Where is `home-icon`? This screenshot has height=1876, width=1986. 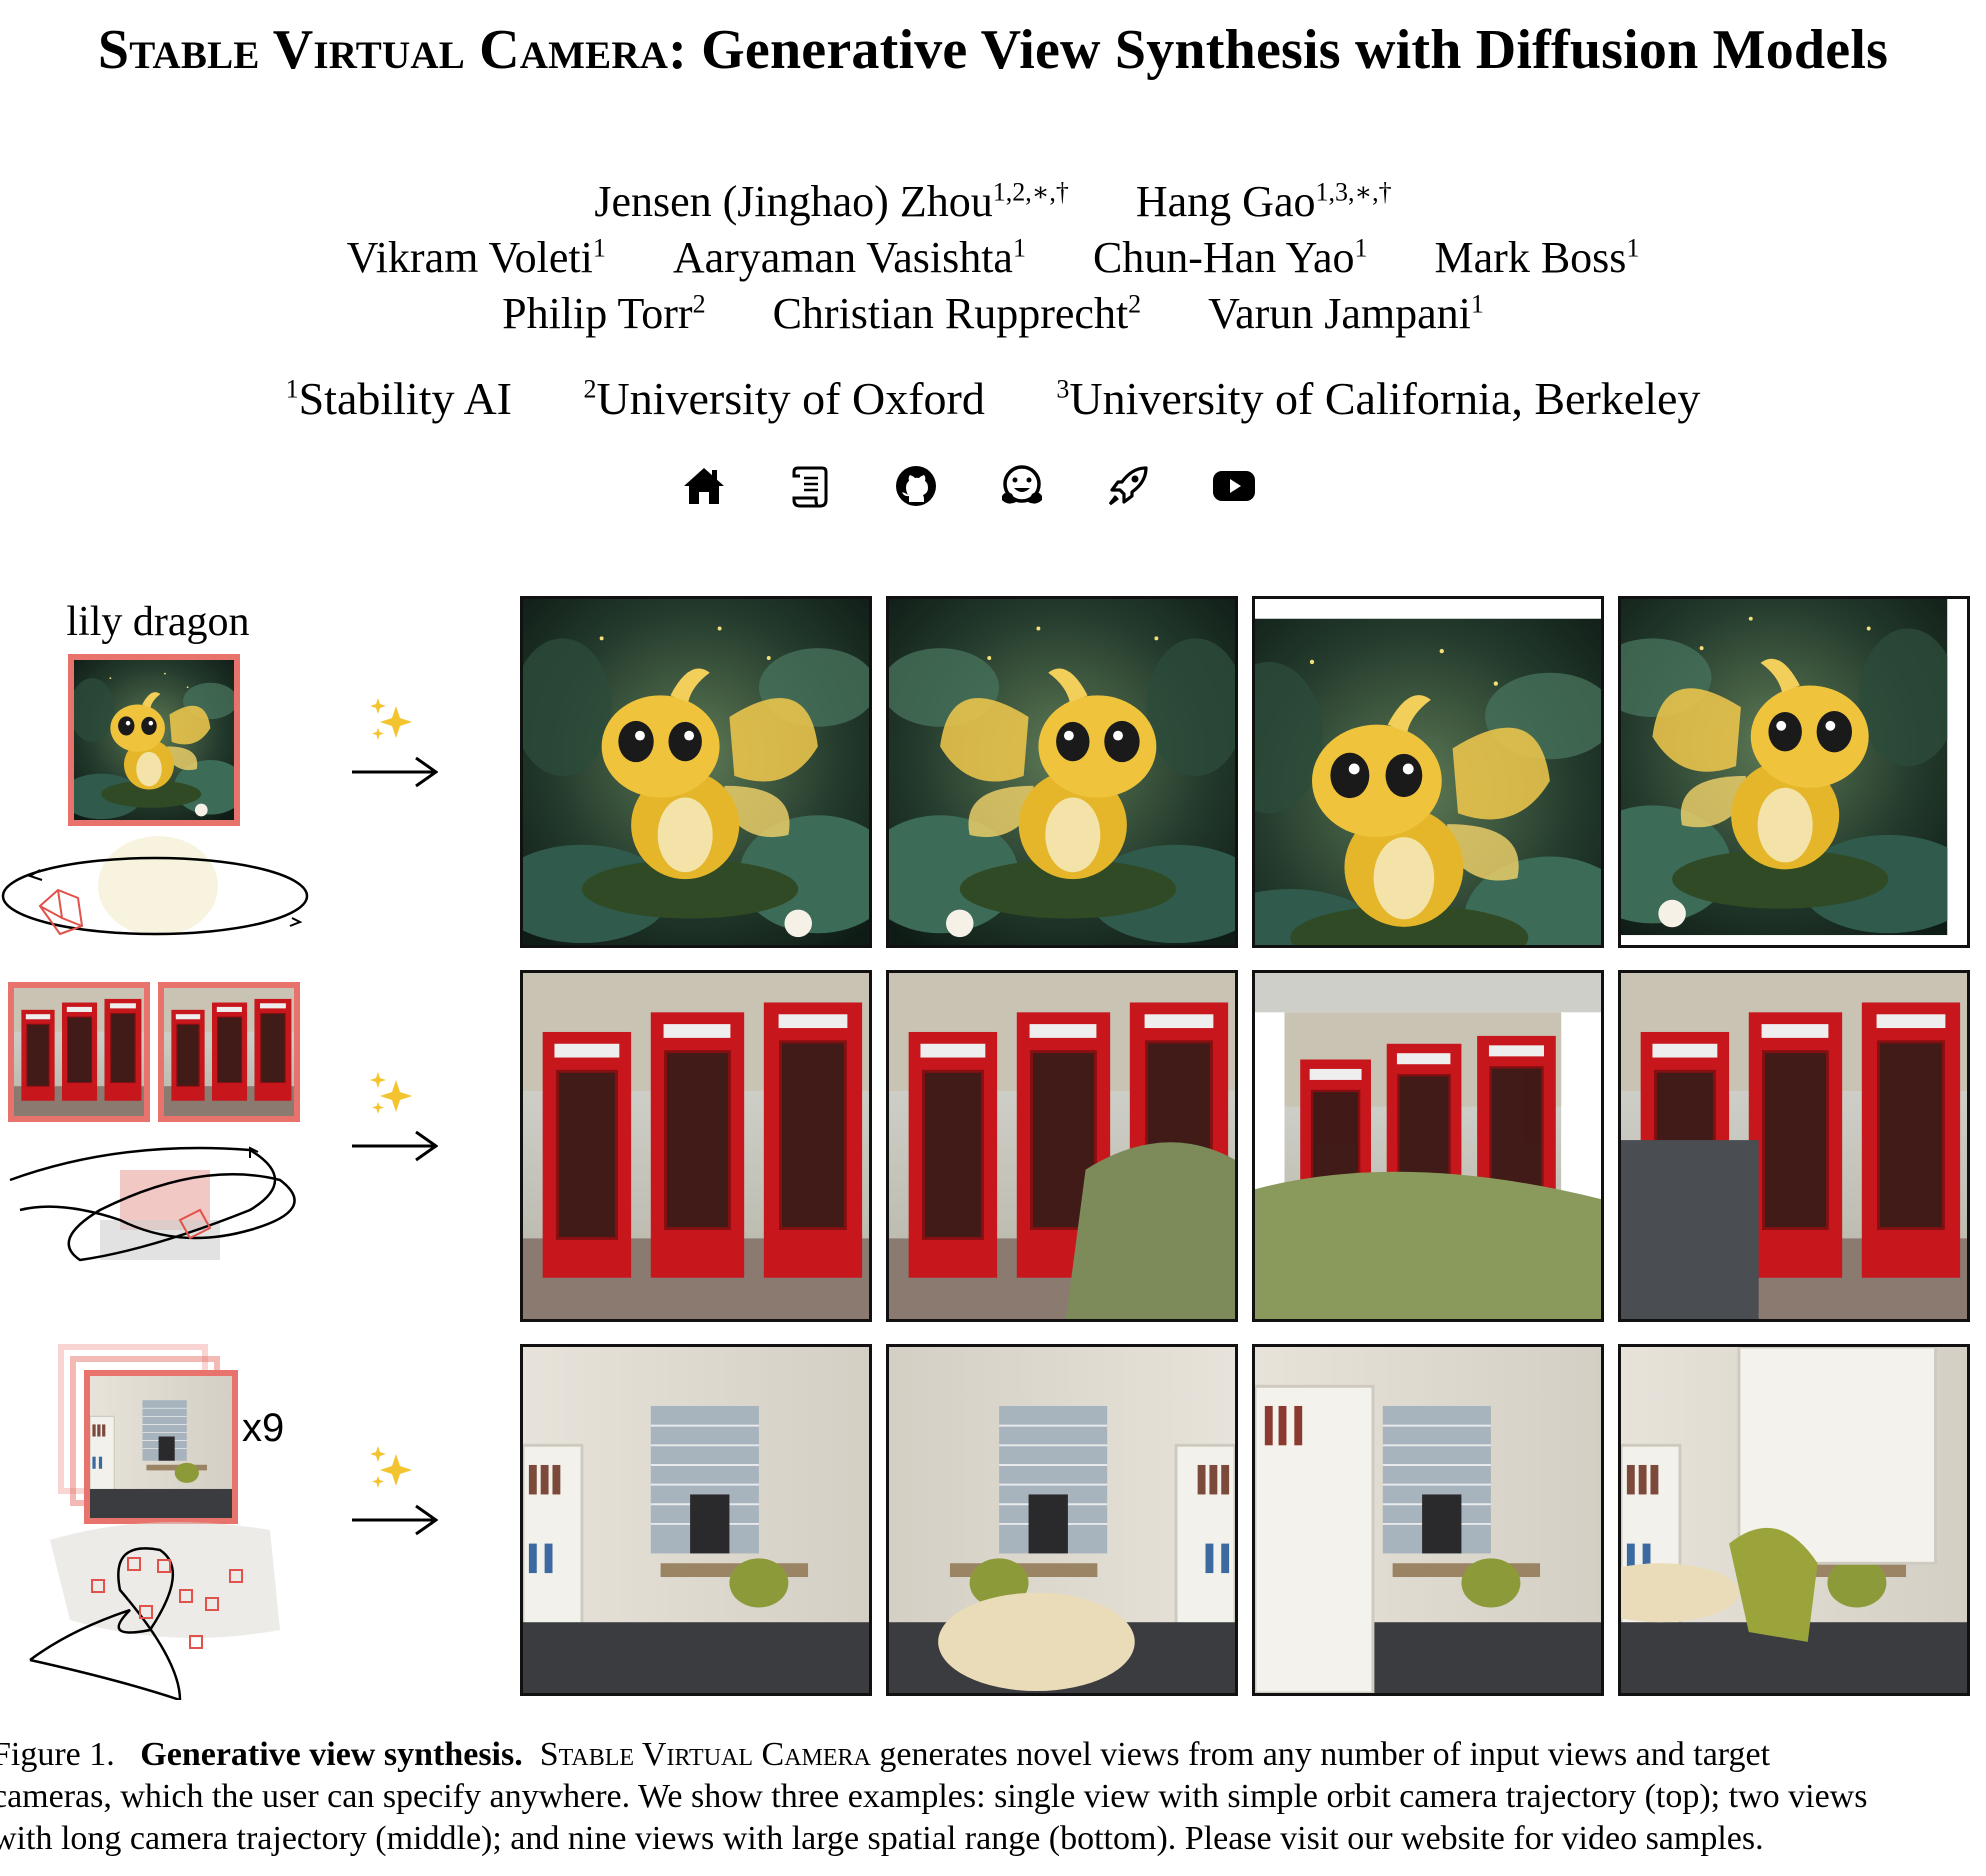
home-icon is located at coordinates (704, 486).